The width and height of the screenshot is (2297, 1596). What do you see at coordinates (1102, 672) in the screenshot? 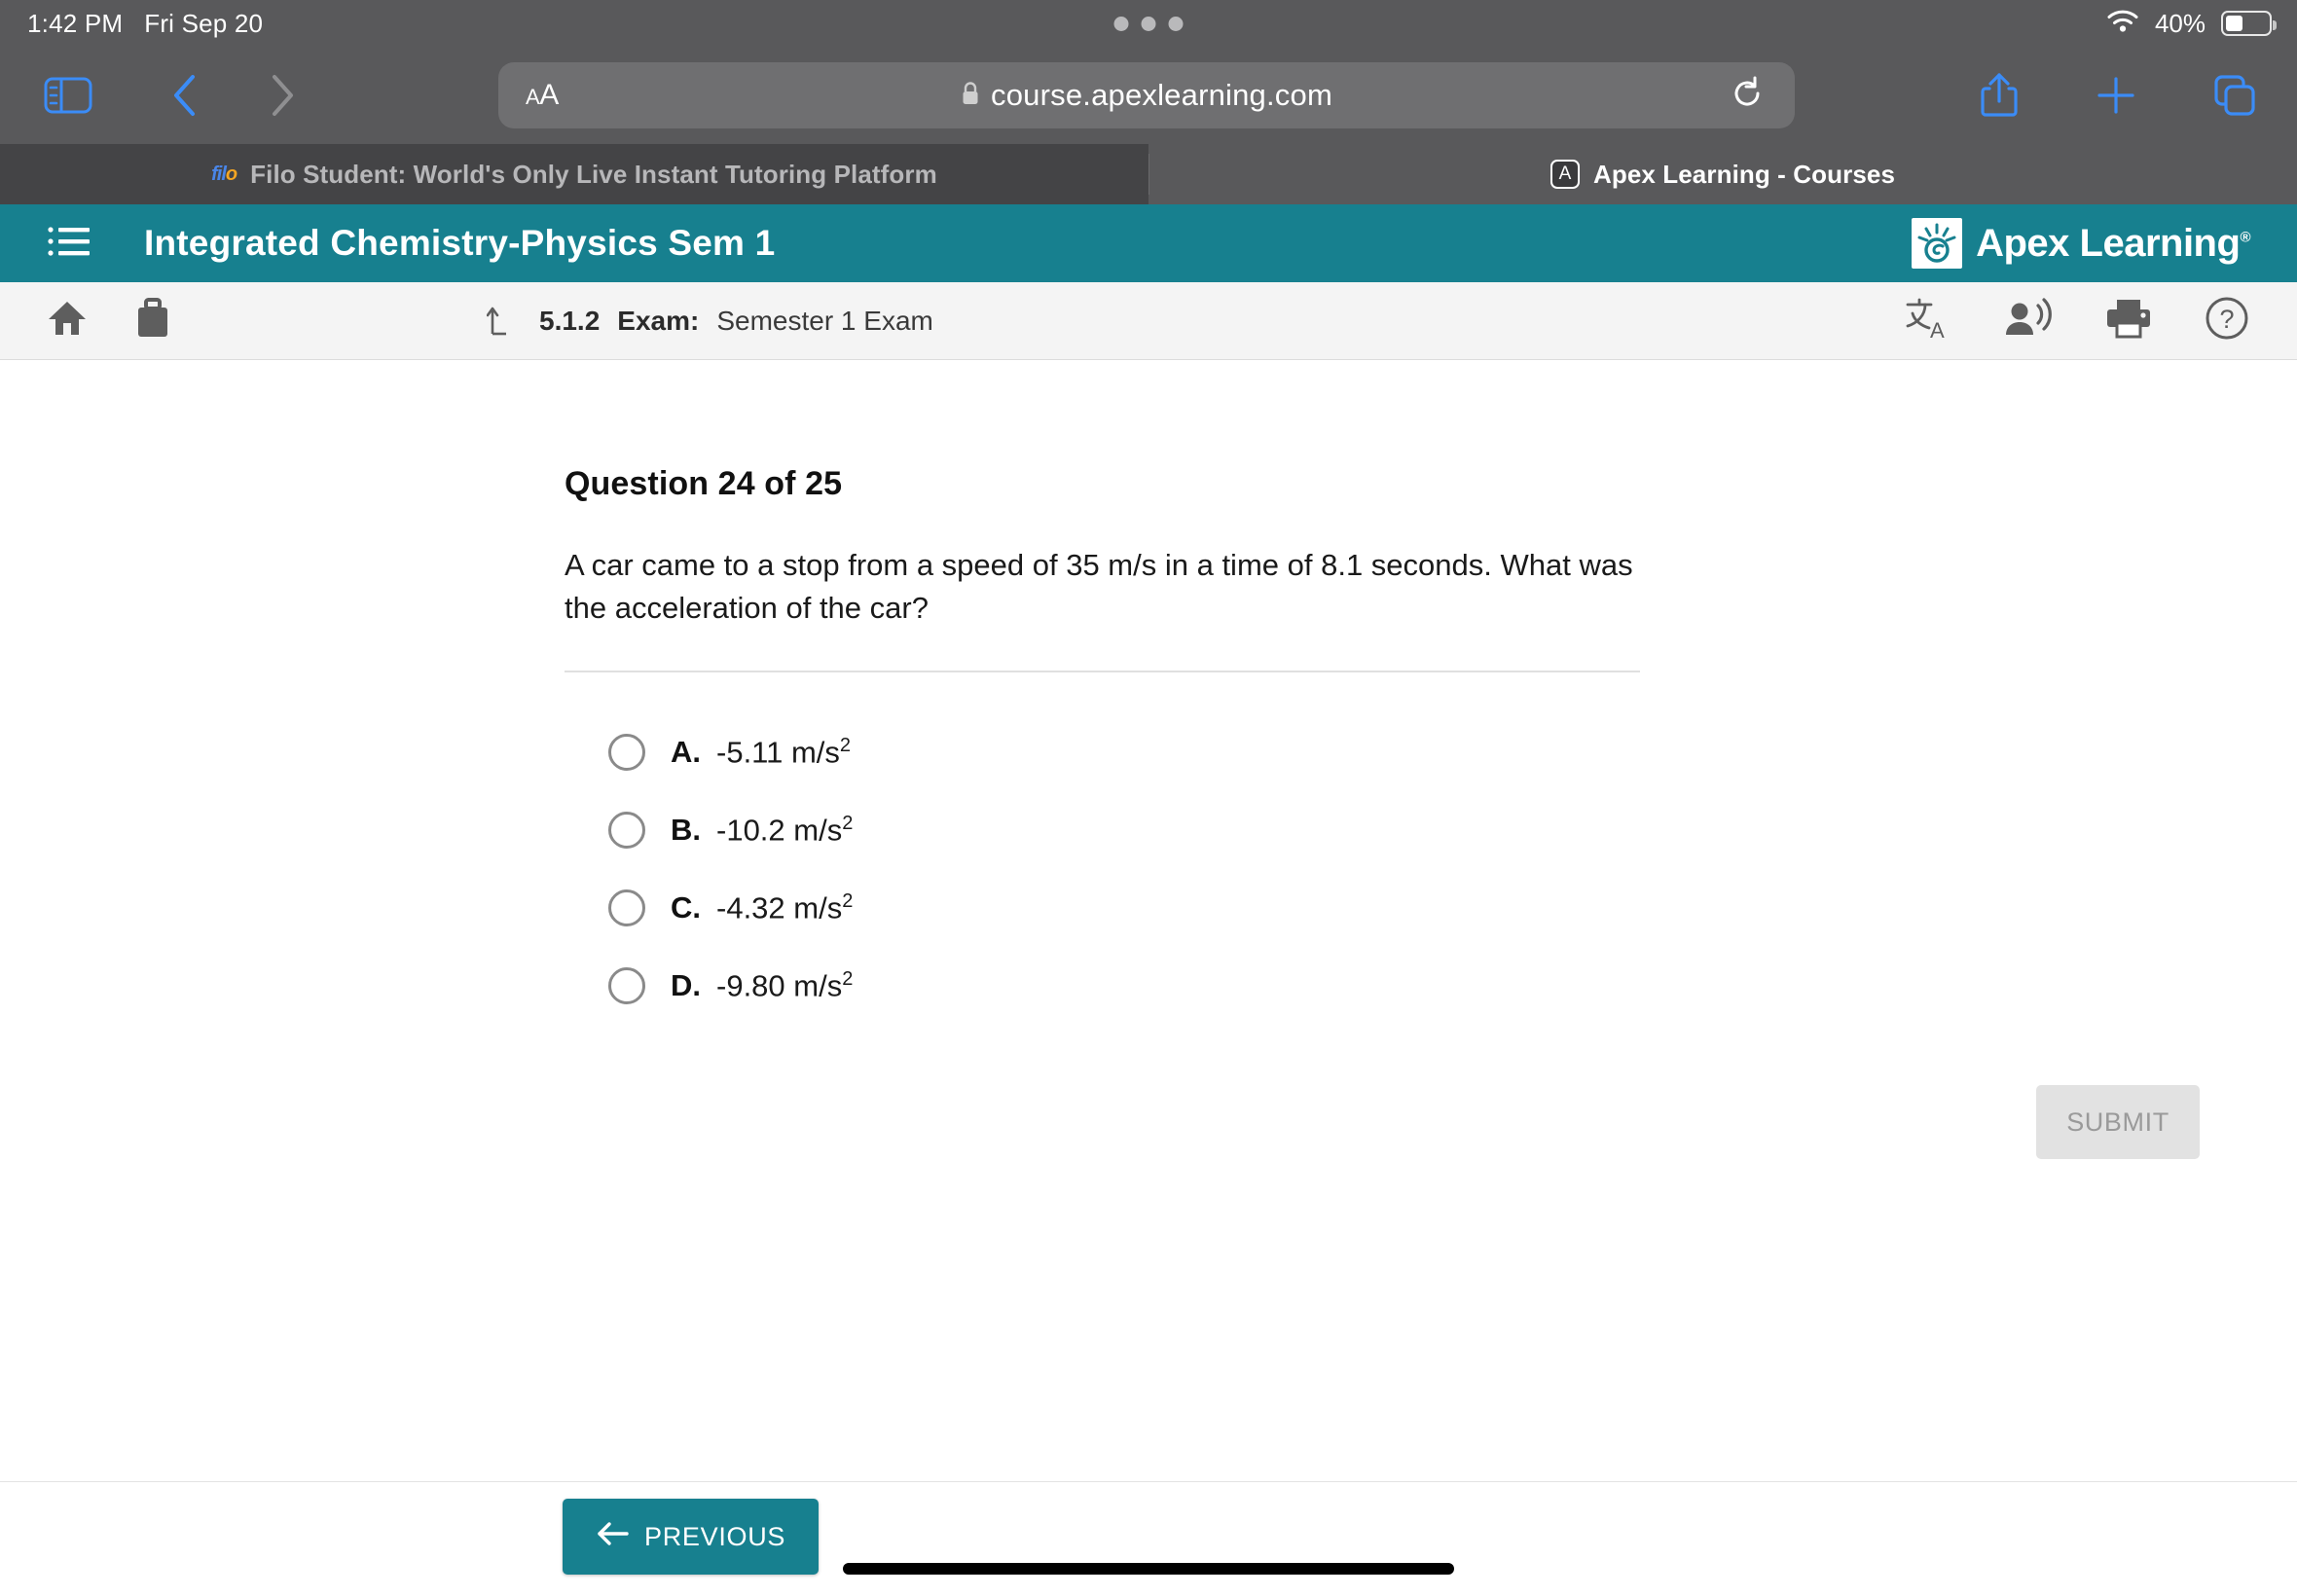
I see `content-divider` at bounding box center [1102, 672].